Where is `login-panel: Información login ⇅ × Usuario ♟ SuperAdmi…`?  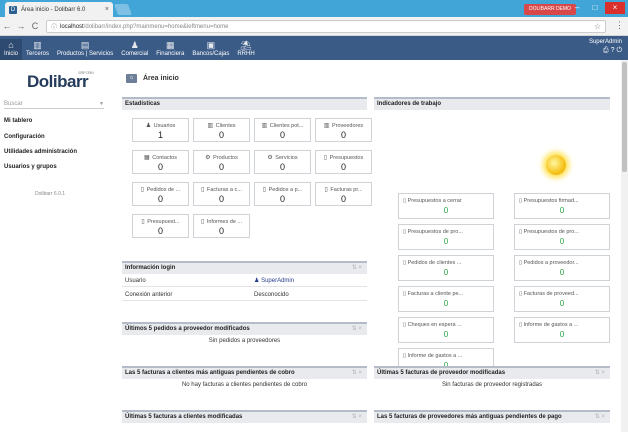
login-panel: Información login ⇅ × Usuario ♟ SuperAdmi… is located at coordinates (244, 286).